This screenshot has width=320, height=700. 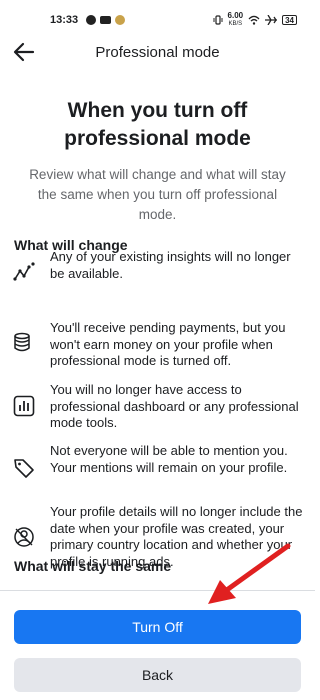 I want to click on insights-icon, so click(x=24, y=271).